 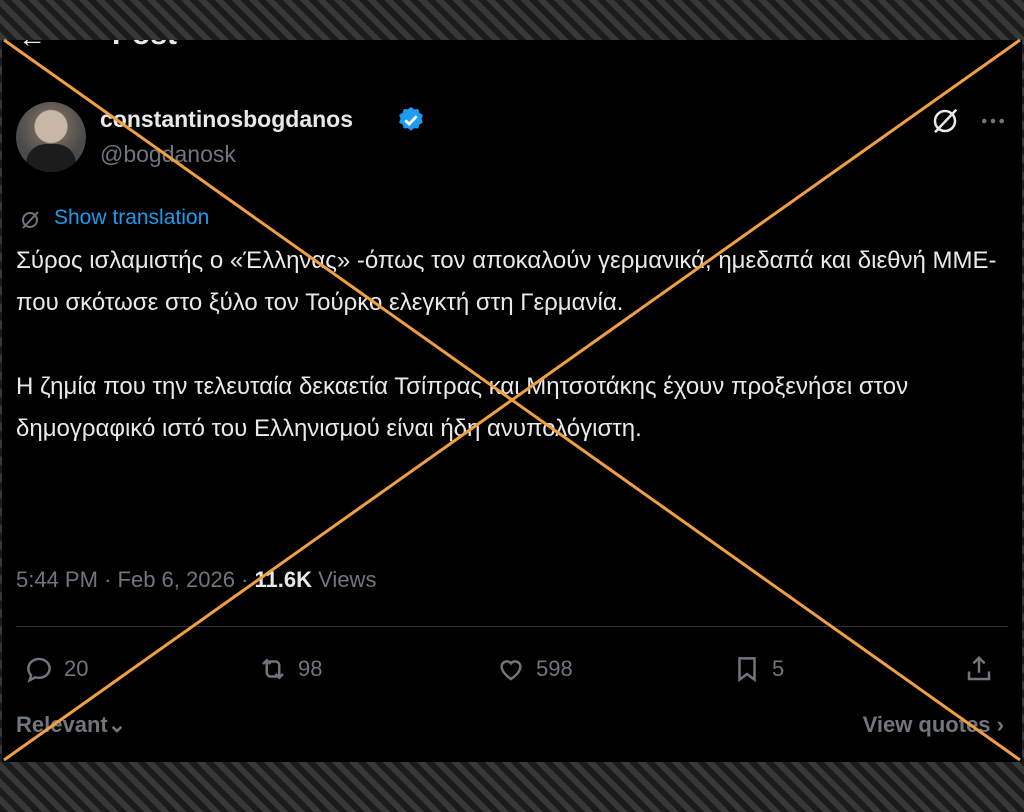 What do you see at coordinates (778, 668) in the screenshot?
I see `bookmark-count: 5` at bounding box center [778, 668].